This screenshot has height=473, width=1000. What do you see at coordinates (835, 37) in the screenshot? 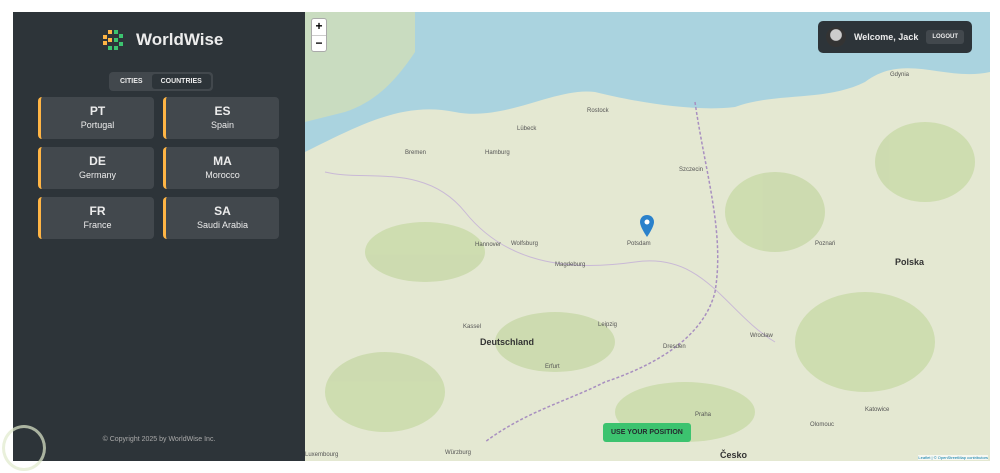
I see `avatar` at bounding box center [835, 37].